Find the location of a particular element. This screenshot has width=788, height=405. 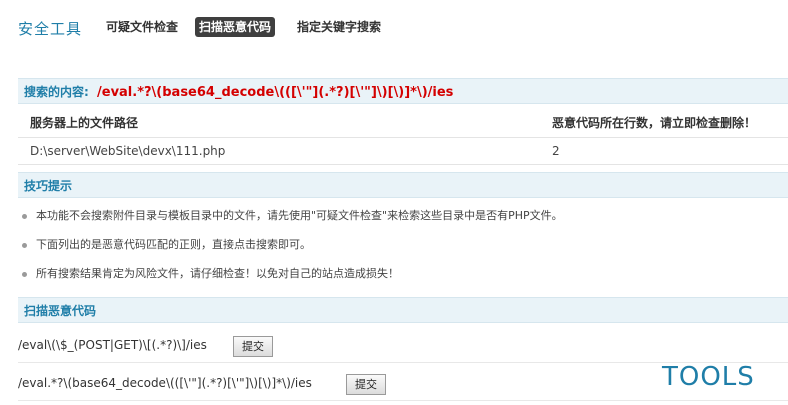

column-header-file-path: 服务器上的文件路径 is located at coordinates (84, 123).